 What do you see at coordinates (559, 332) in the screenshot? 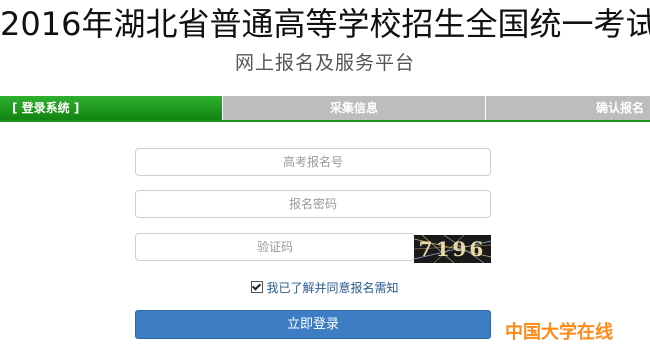
I see `watermark-logo: 中国大学在线` at bounding box center [559, 332].